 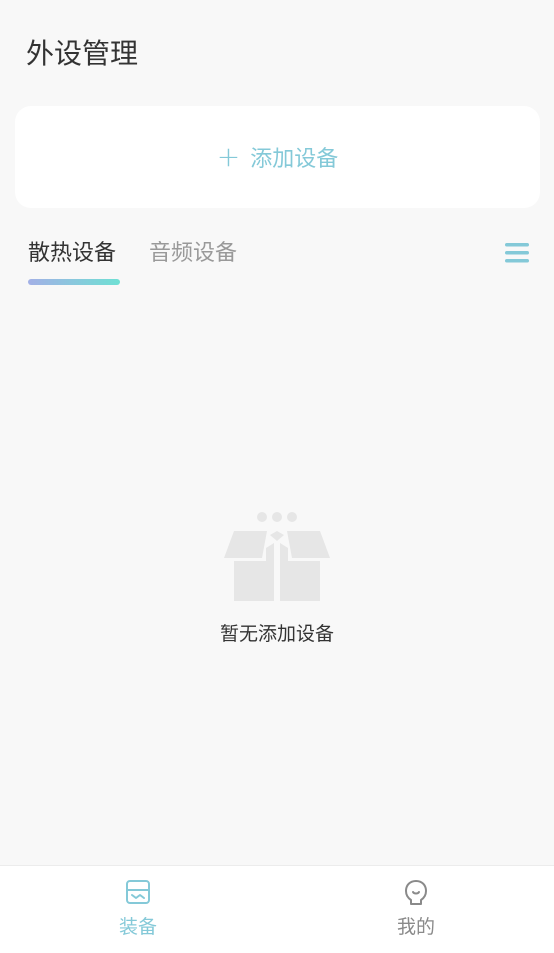 I want to click on equipment-icon, so click(x=138, y=892).